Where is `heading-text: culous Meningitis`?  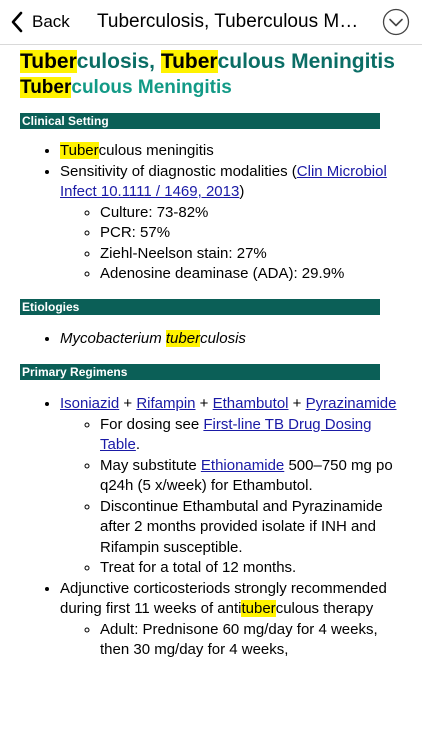
heading-text: culous Meningitis is located at coordinates (306, 61).